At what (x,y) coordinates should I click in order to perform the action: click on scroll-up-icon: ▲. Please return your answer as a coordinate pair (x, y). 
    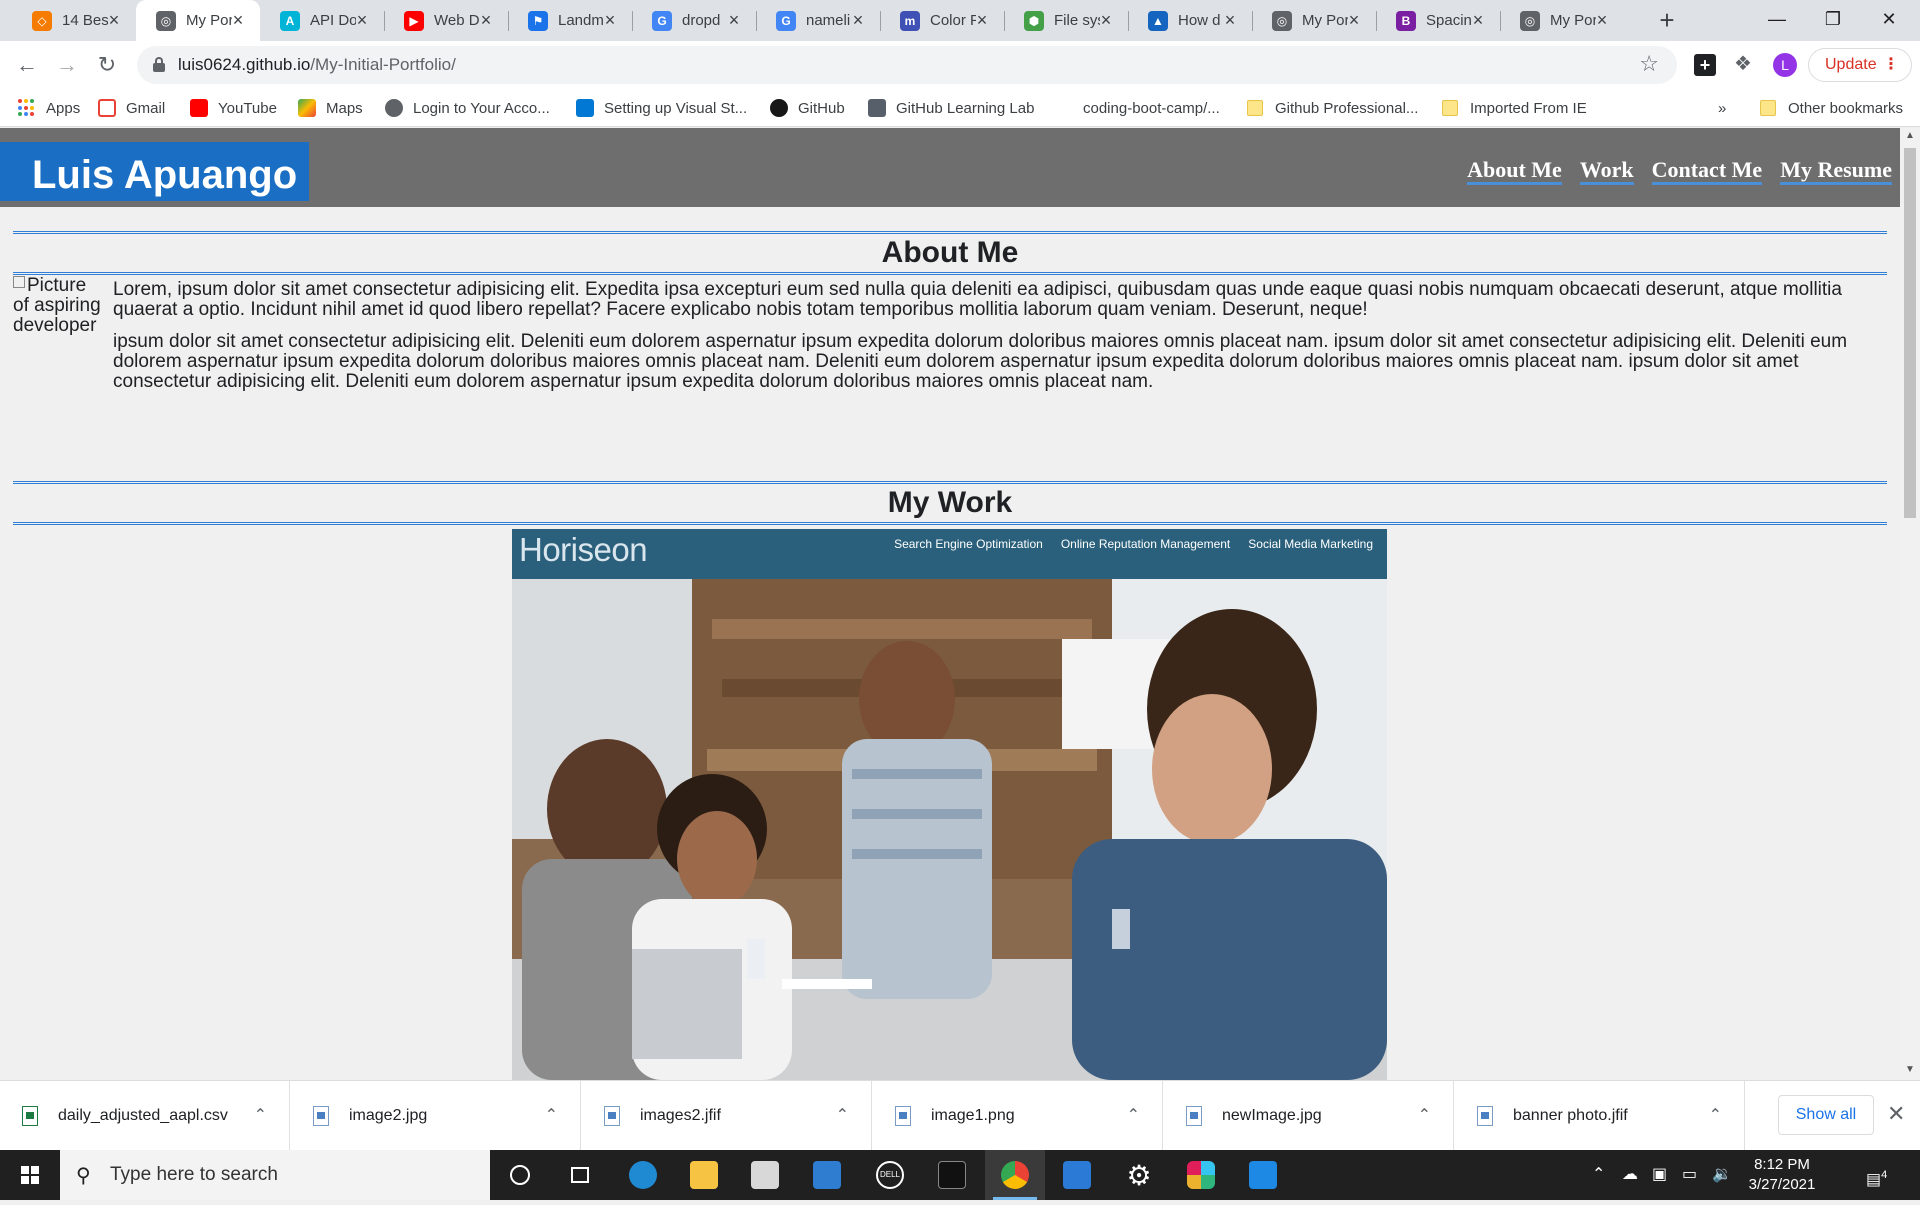
    Looking at the image, I should click on (1910, 135).